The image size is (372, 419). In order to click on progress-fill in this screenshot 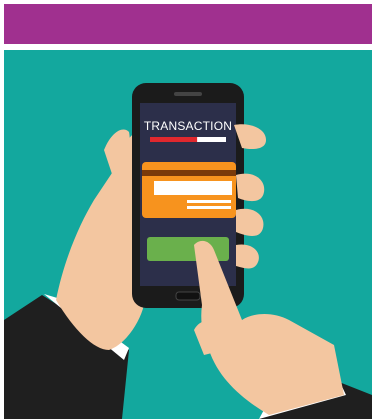, I will do `click(174, 139)`.